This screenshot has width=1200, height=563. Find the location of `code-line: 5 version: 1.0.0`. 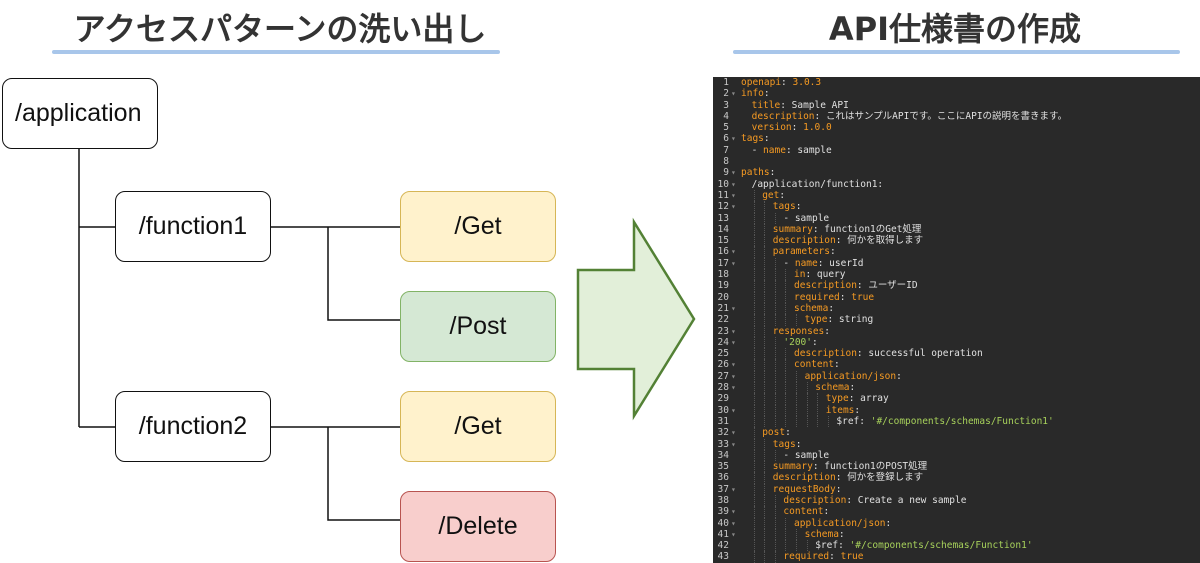

code-line: 5 version: 1.0.0 is located at coordinates (956, 127).